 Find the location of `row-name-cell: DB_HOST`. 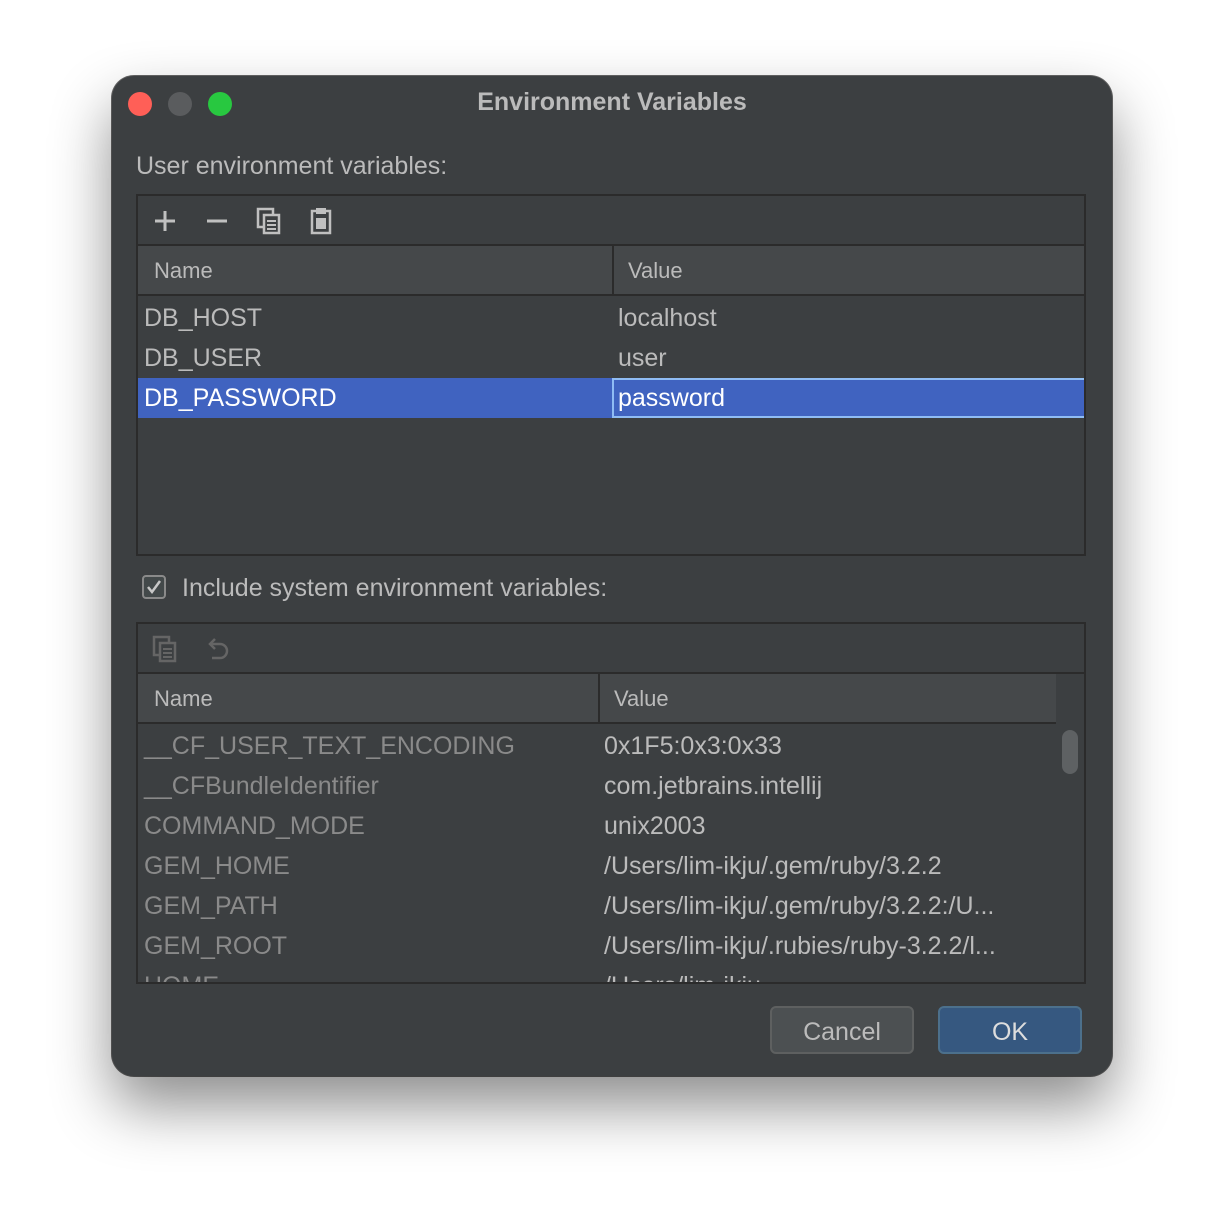

row-name-cell: DB_HOST is located at coordinates (203, 318).